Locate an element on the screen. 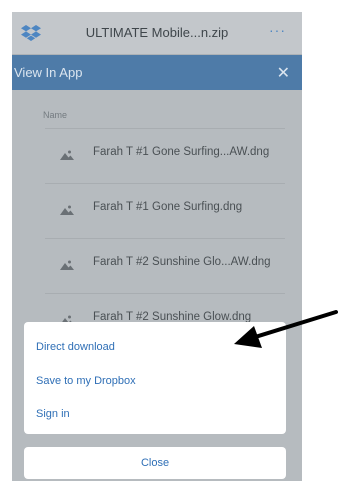  sign-in-option: Sign in is located at coordinates (53, 414).